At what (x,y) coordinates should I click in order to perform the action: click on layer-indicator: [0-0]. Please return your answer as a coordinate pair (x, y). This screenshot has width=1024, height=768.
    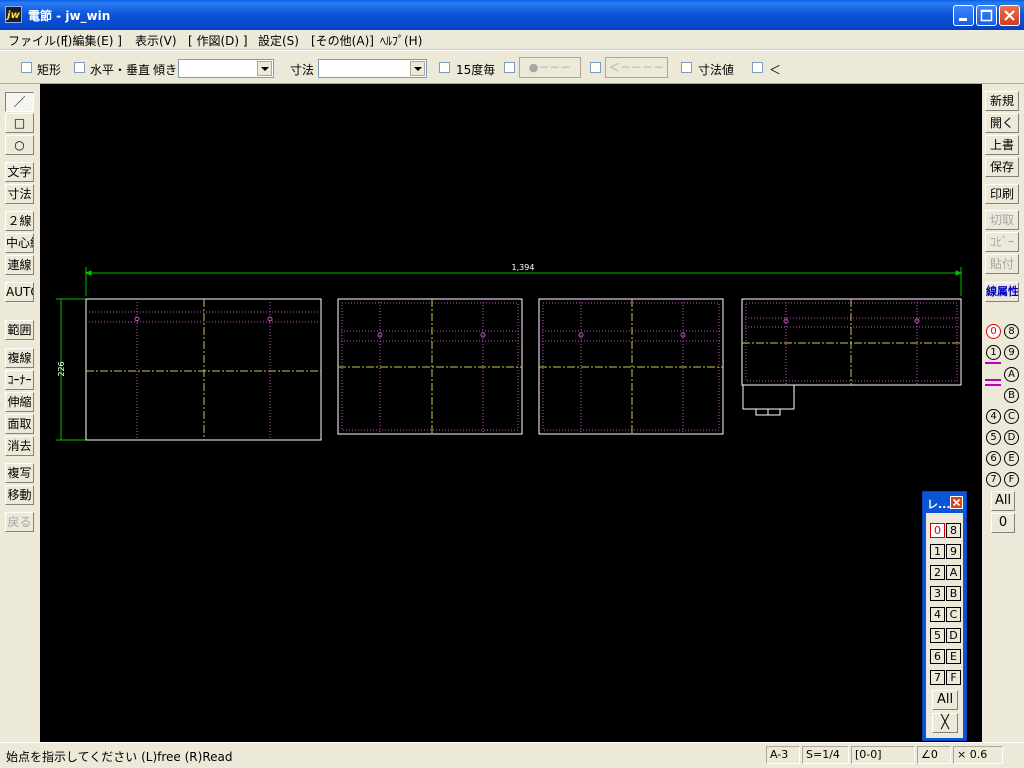
    Looking at the image, I should click on (883, 755).